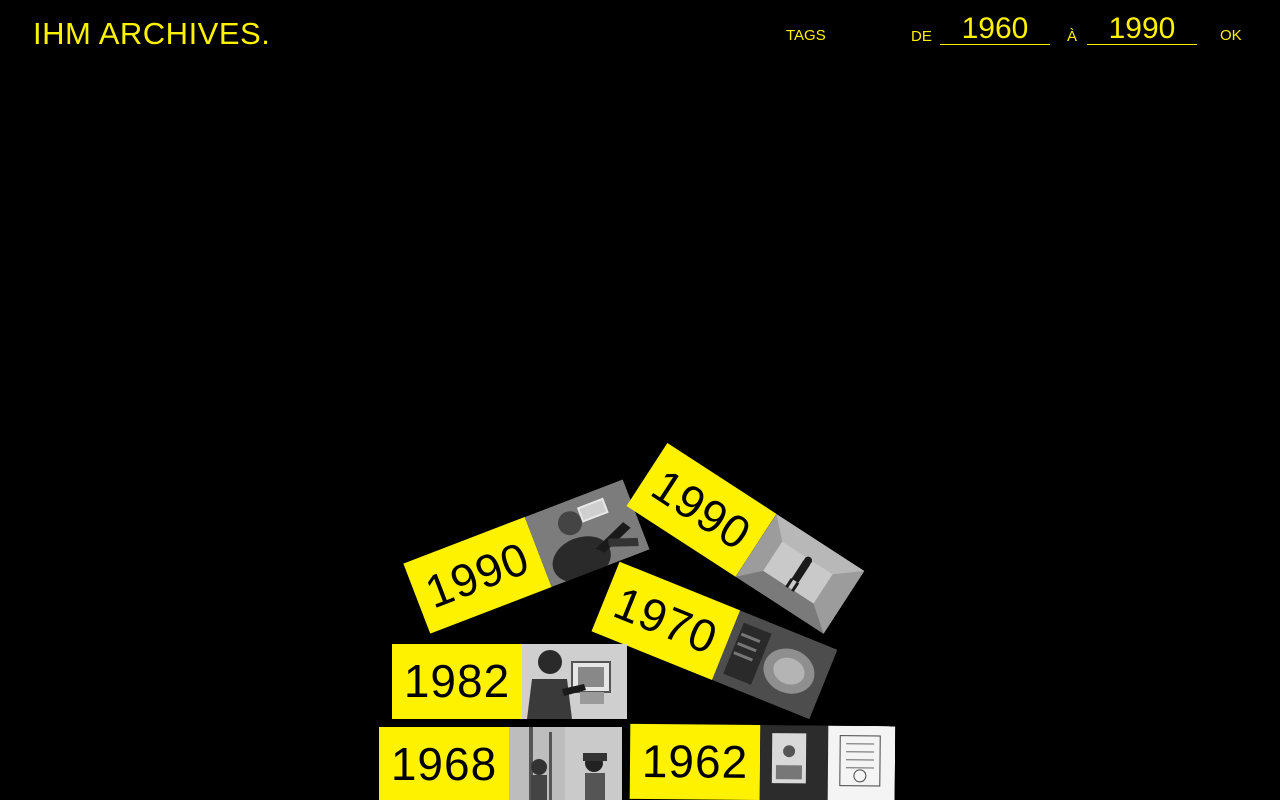  Describe the element at coordinates (565, 763) in the screenshot. I see `head-mounted-display-photo` at that location.